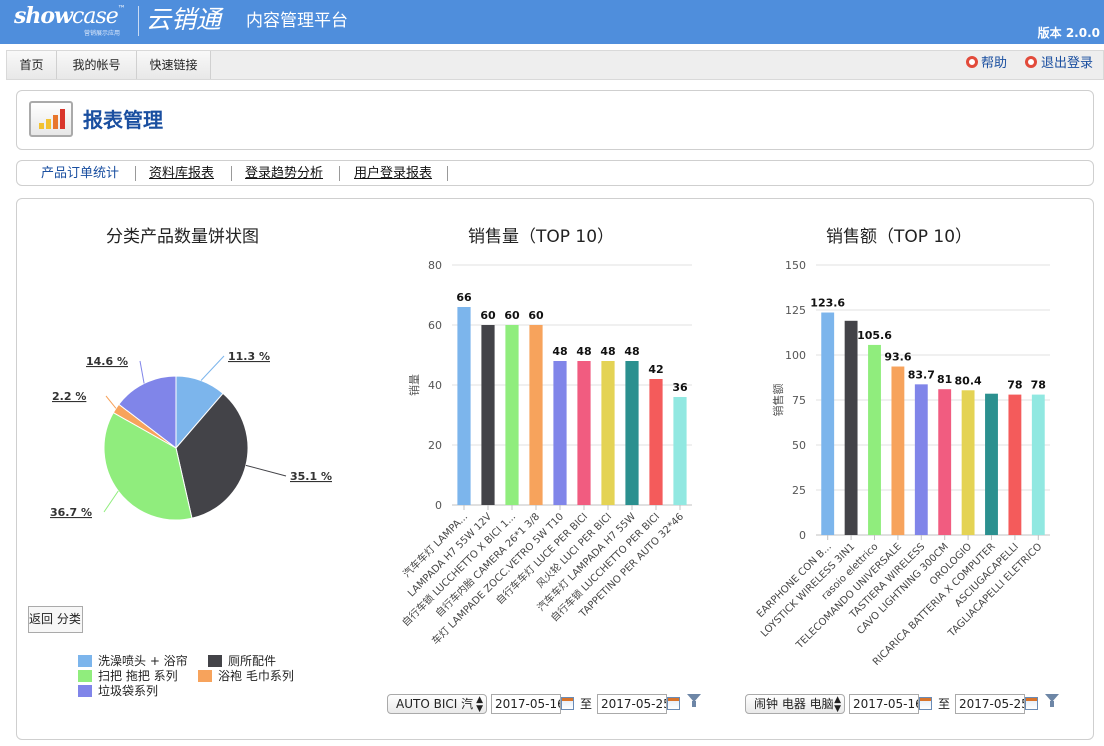 The width and height of the screenshot is (1104, 746). What do you see at coordinates (795, 310) in the screenshot?
I see `y-tick-label: 125` at bounding box center [795, 310].